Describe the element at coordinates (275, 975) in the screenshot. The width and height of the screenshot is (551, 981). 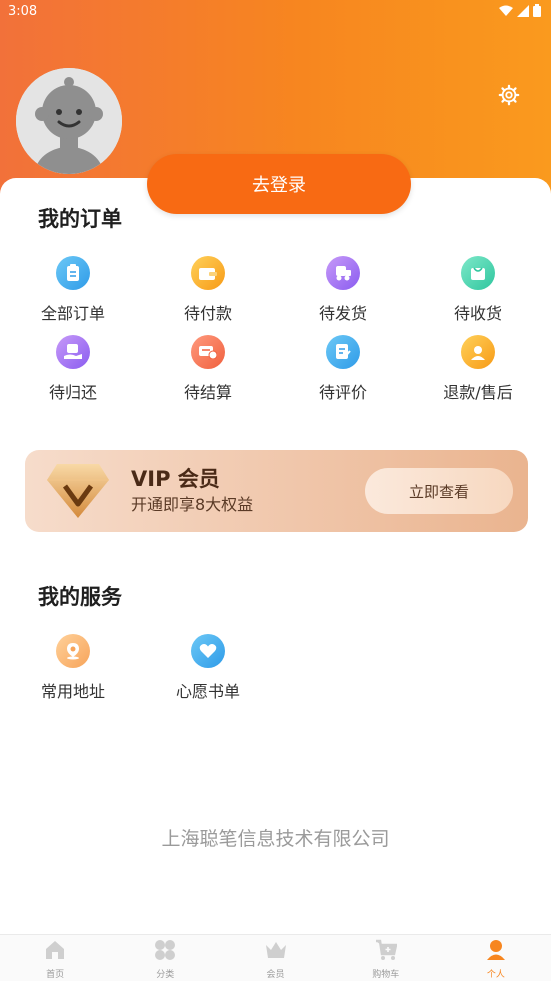
I see `tab-member-label: 会员` at that location.